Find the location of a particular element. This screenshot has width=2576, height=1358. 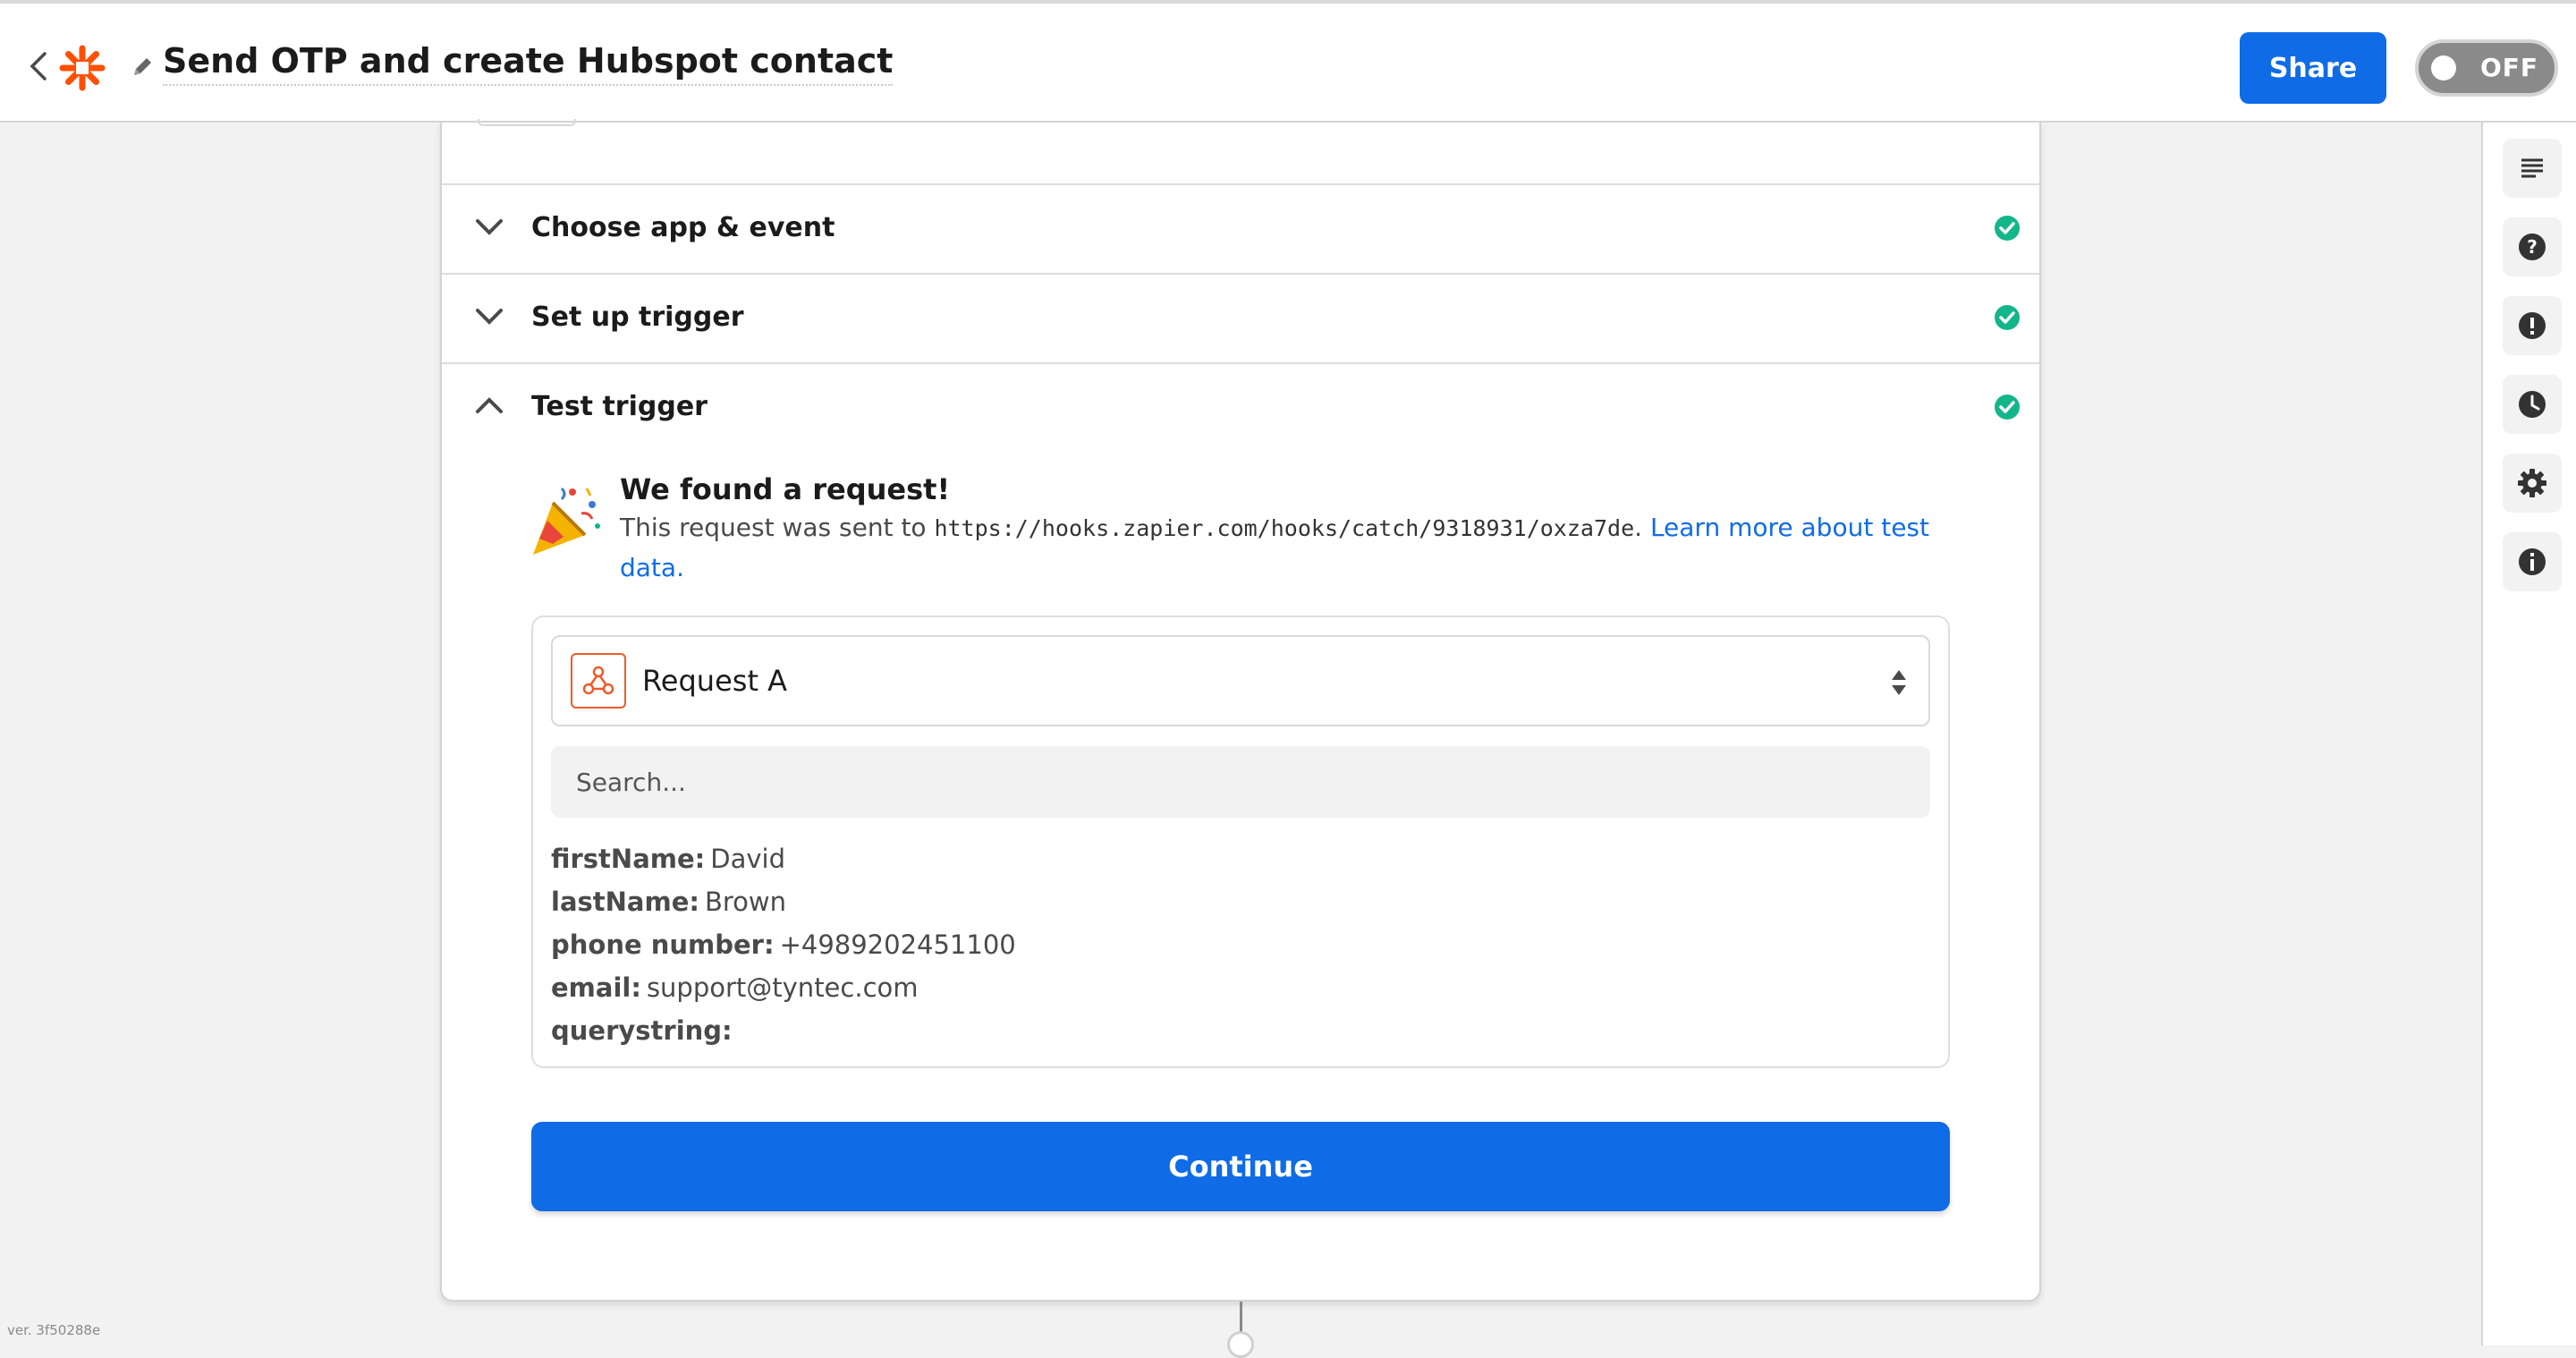

field-value: support@tyntec.com is located at coordinates (782, 987).